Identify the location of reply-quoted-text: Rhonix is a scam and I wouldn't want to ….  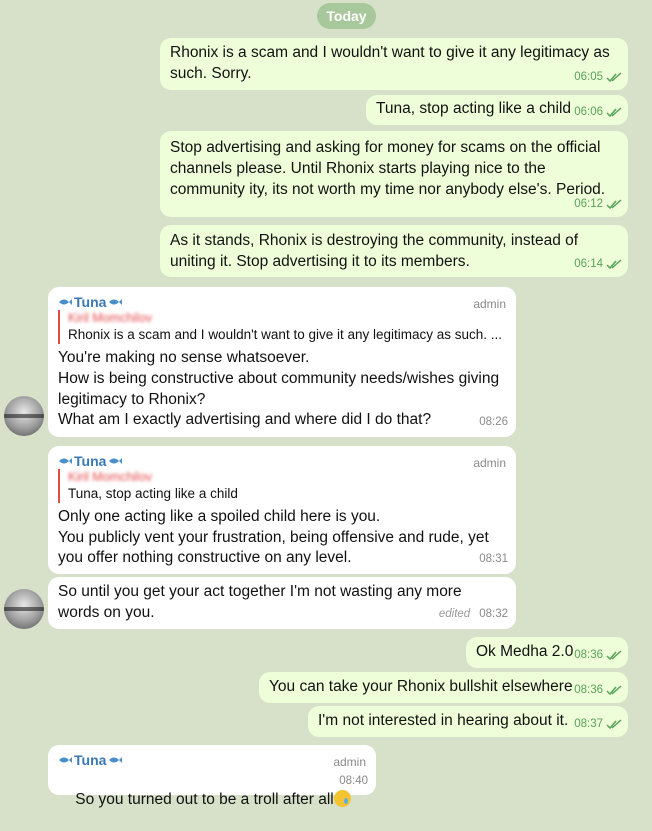
(285, 334).